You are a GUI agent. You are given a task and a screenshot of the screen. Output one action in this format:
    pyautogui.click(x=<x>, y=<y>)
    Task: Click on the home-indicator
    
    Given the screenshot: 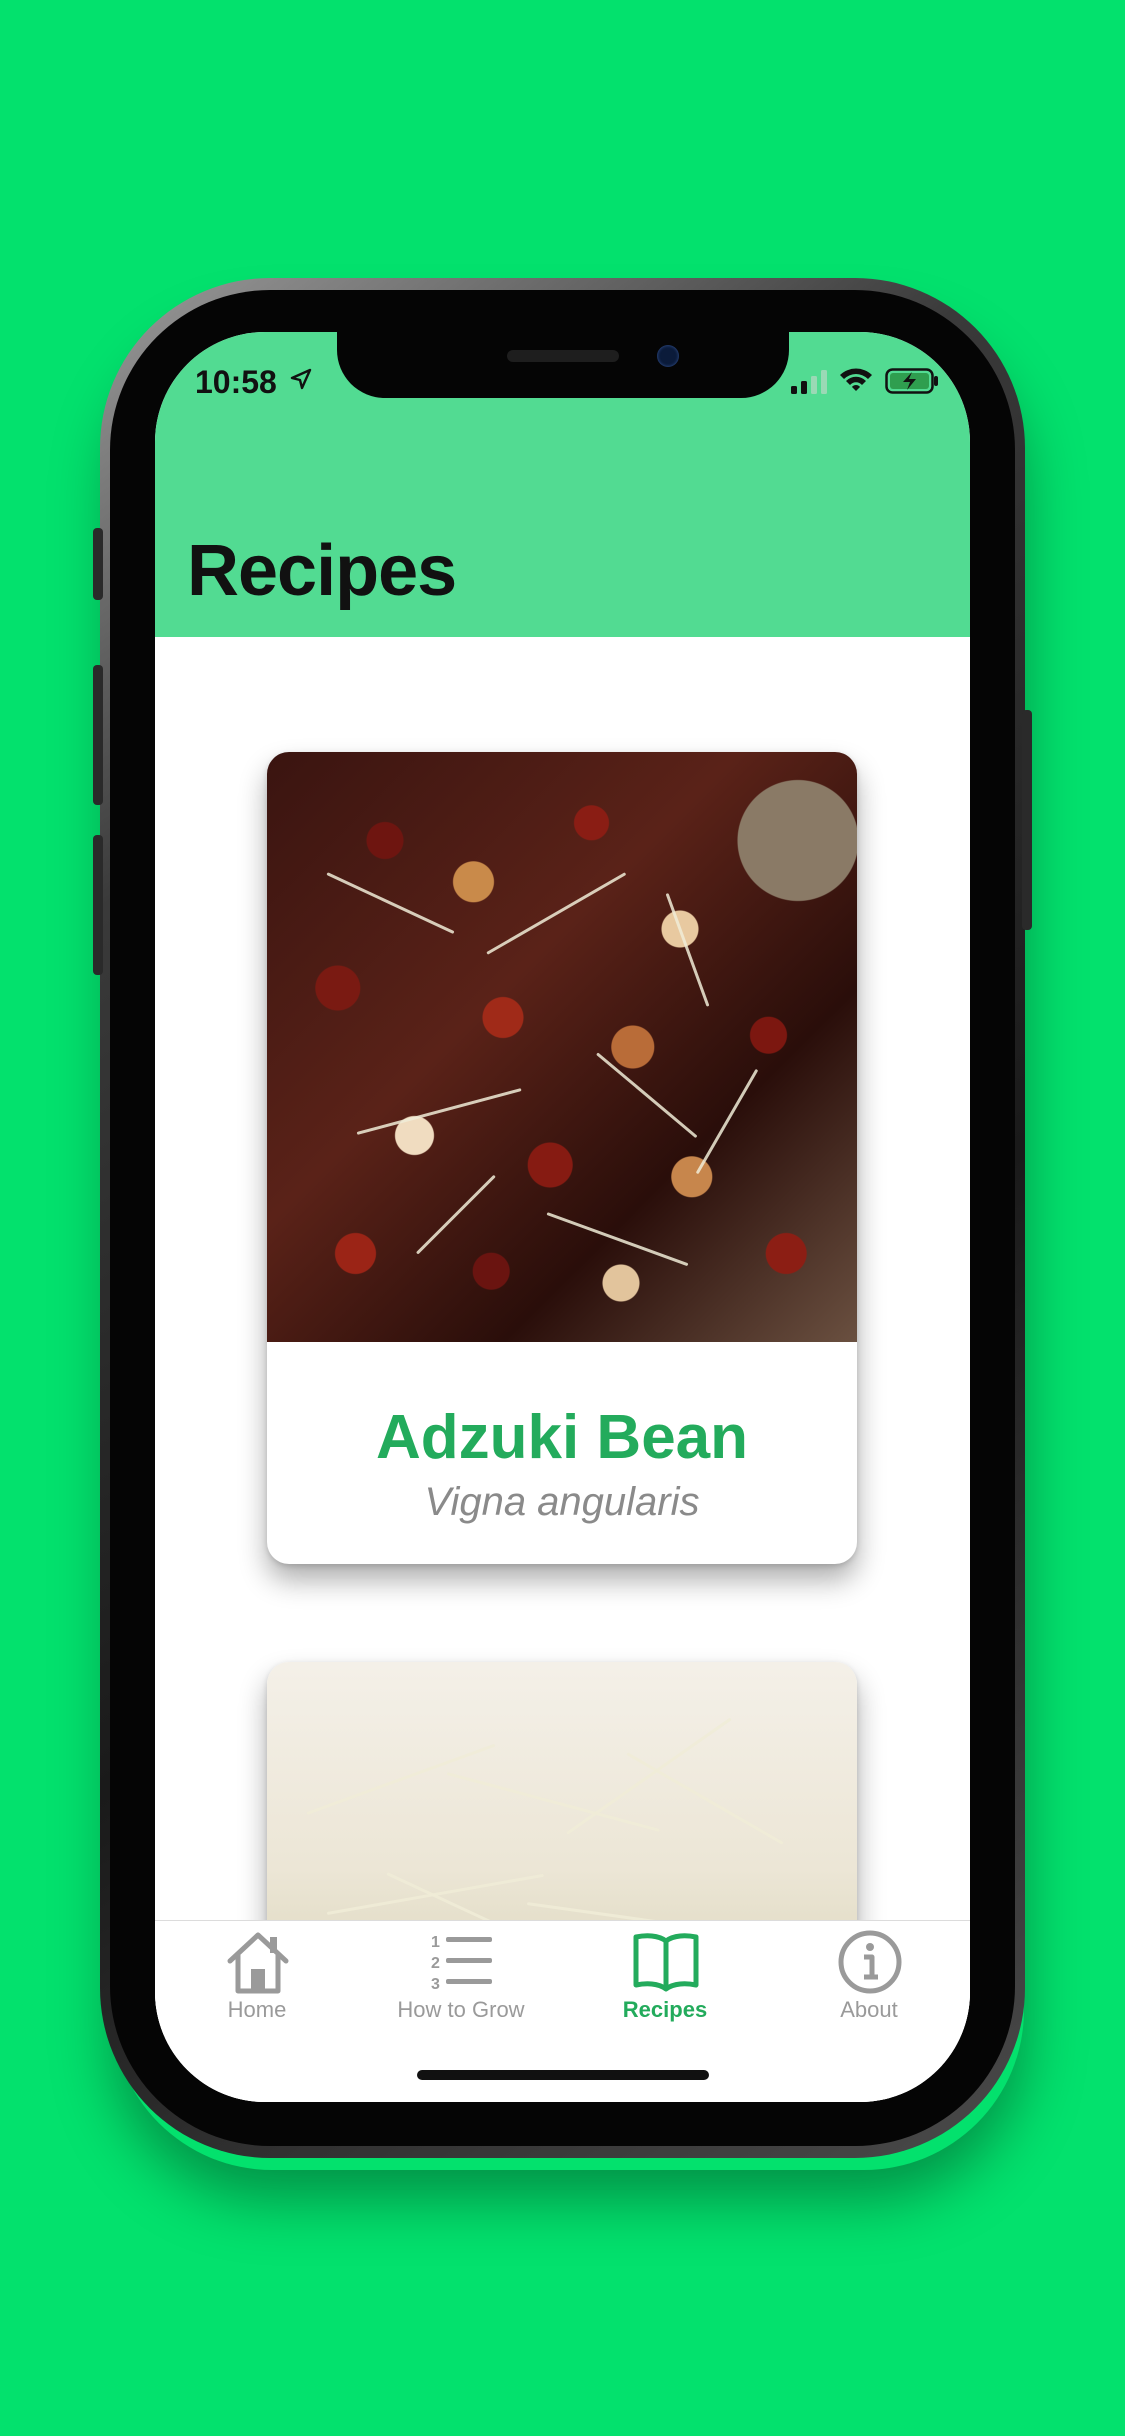 What is the action you would take?
    pyautogui.click(x=563, y=2075)
    